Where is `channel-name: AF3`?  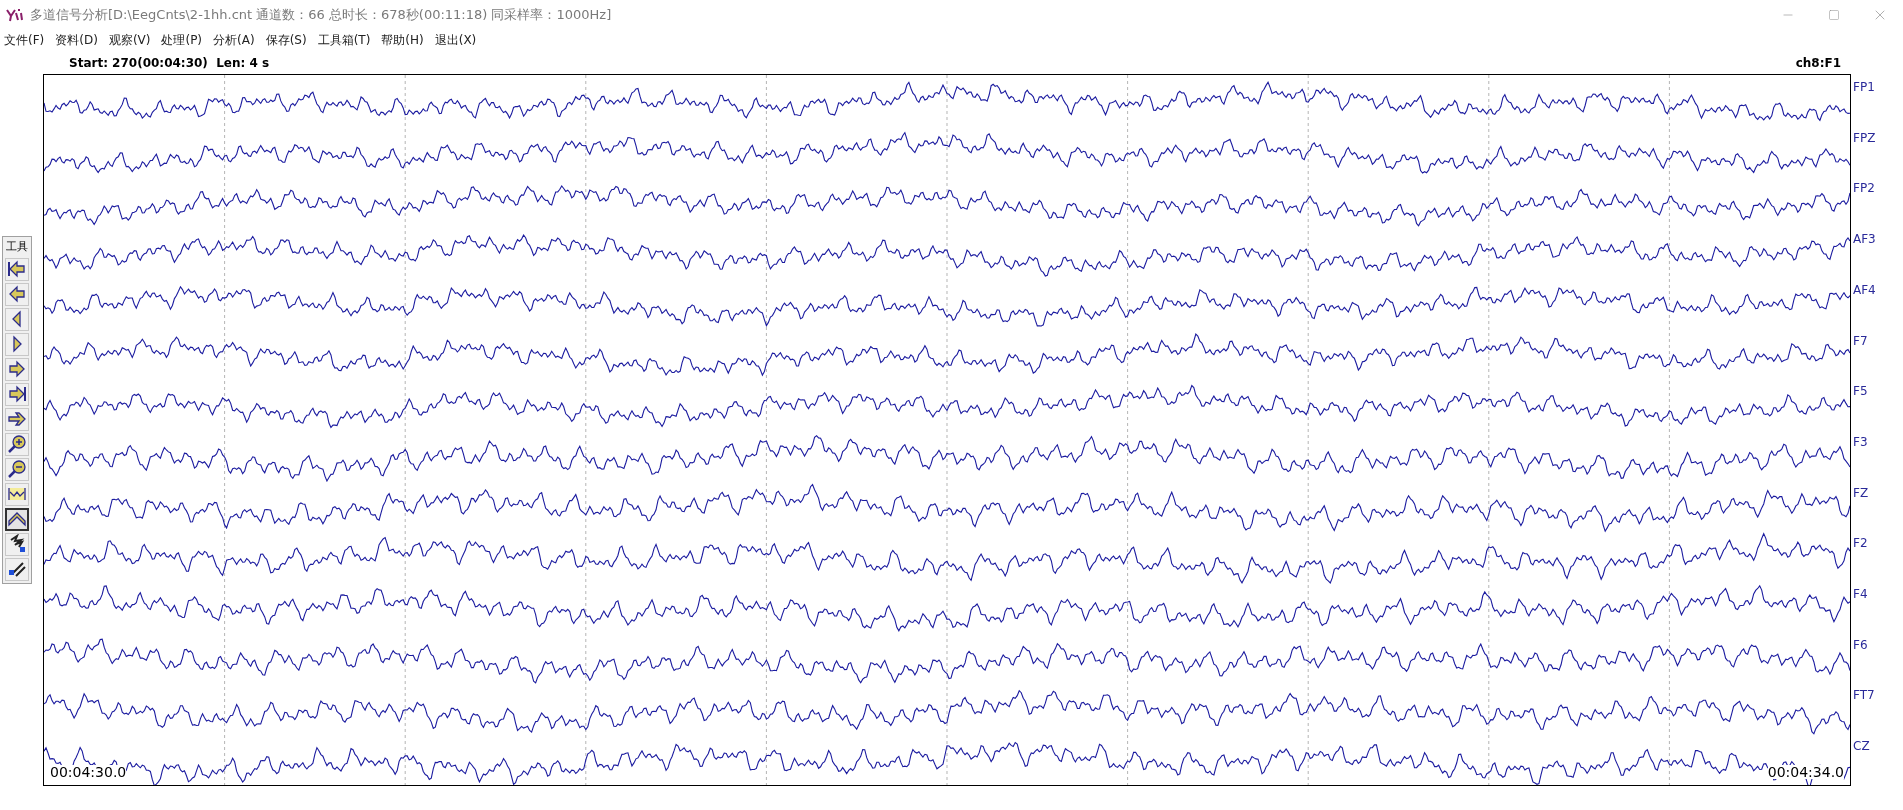
channel-name: AF3 is located at coordinates (1864, 239).